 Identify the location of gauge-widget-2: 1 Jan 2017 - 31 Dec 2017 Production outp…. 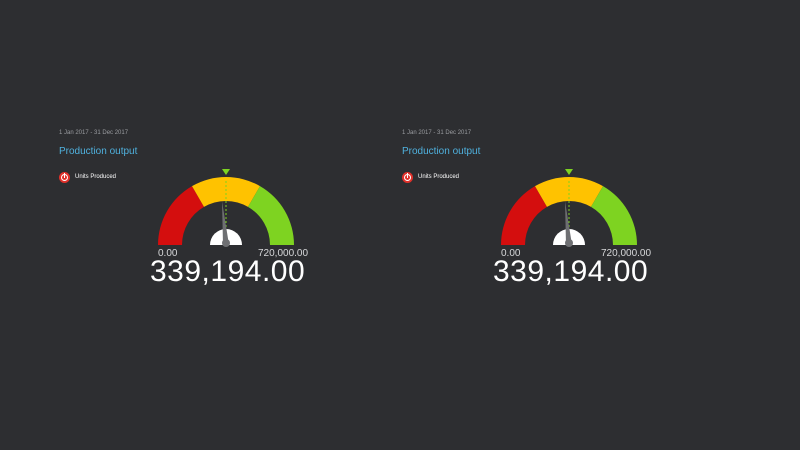
(551, 213).